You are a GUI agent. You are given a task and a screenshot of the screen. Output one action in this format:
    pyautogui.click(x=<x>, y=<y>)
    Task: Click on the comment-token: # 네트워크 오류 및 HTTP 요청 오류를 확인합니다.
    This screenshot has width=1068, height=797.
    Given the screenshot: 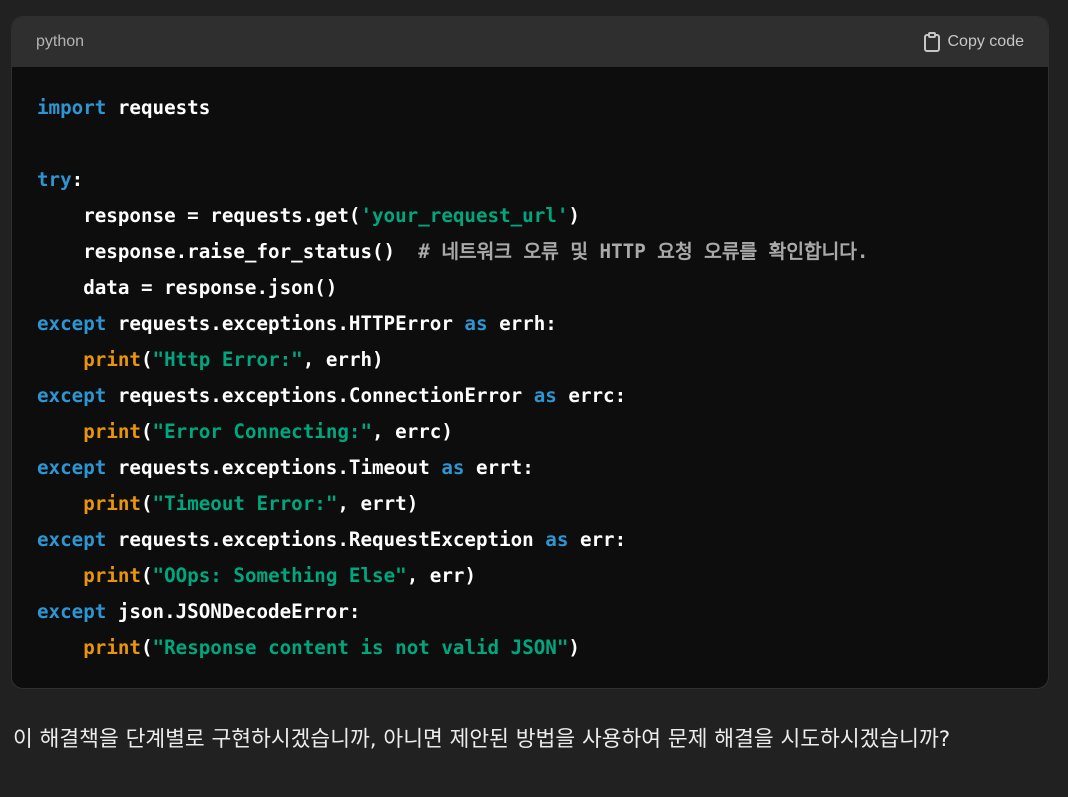 What is the action you would take?
    pyautogui.click(x=643, y=251)
    